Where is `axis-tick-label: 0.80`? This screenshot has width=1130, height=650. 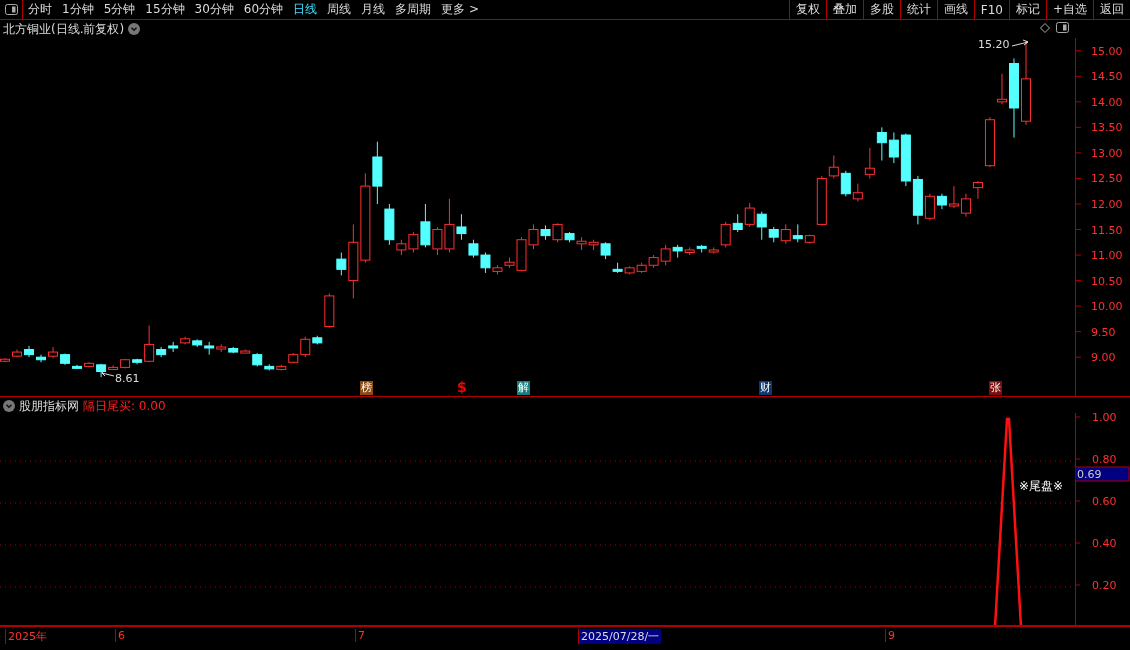
axis-tick-label: 0.80 is located at coordinates (1104, 459).